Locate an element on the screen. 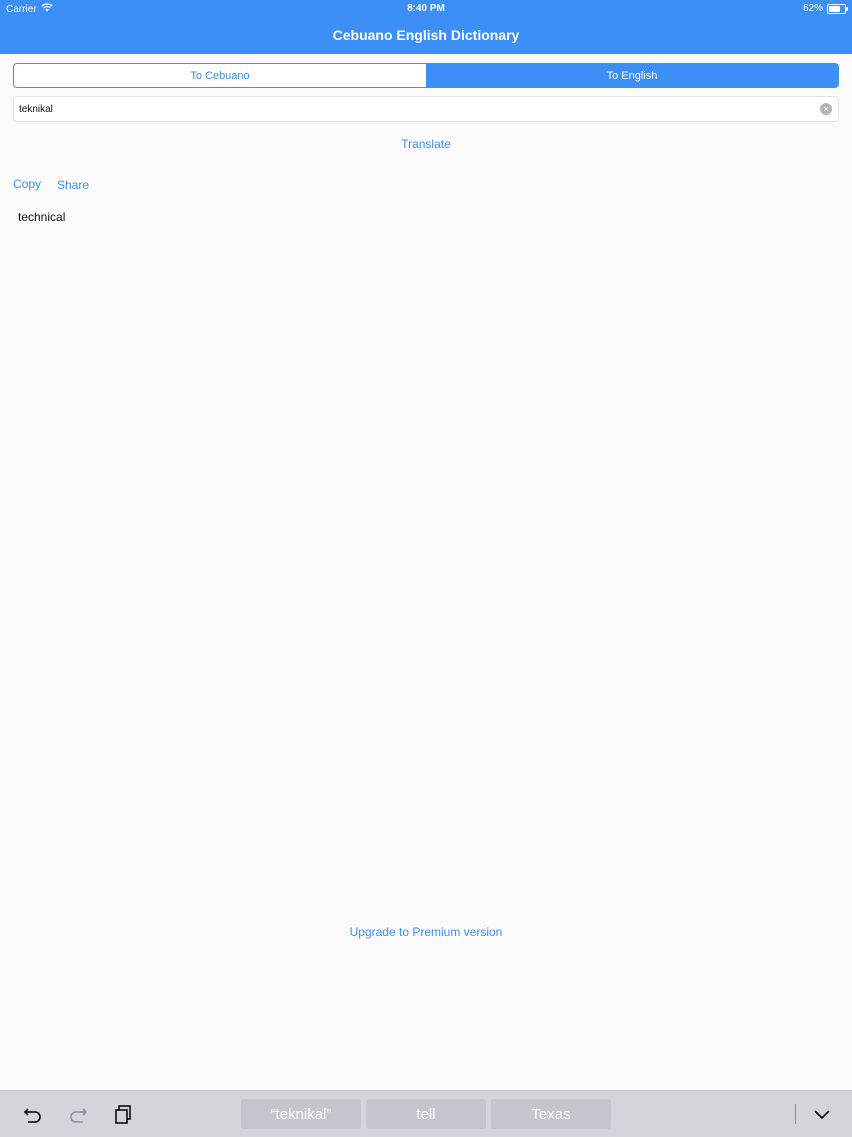  keyboard-shortcut-bar: “teknikal” tell Texas is located at coordinates (426, 1113).